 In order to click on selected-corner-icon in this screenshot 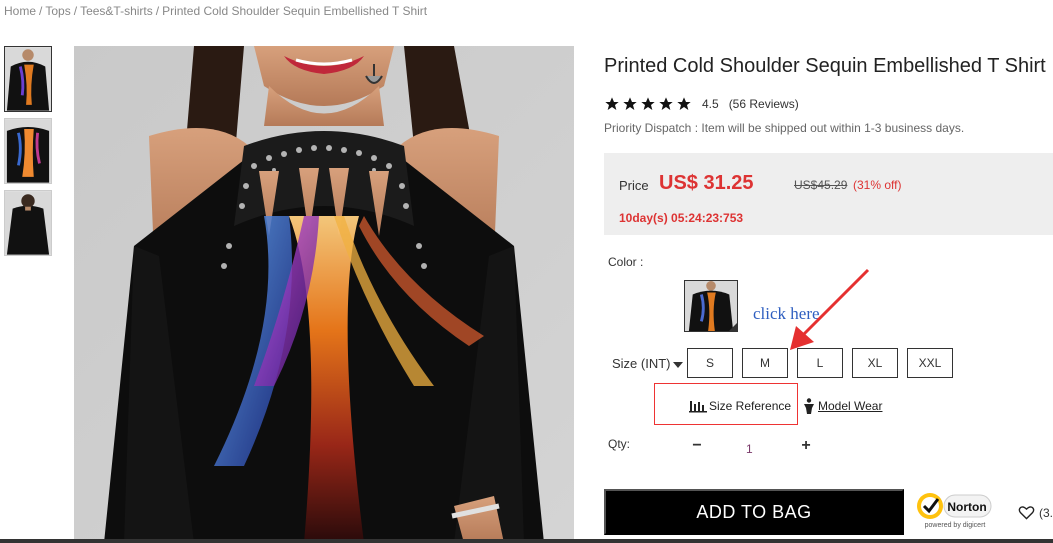, I will do `click(733, 327)`.